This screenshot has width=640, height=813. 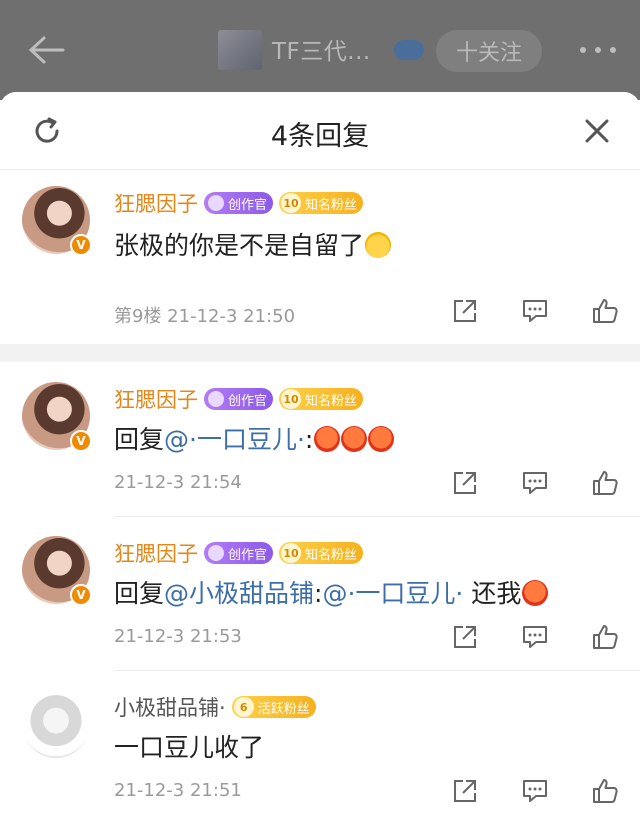 I want to click on sheet-title: 4条回复, so click(x=320, y=136).